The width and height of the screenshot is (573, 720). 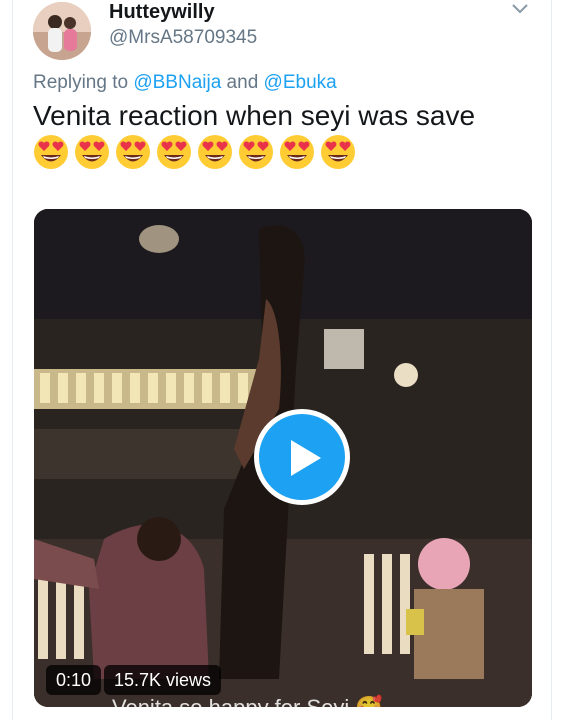 What do you see at coordinates (83, 82) in the screenshot?
I see `reply-prefix: Replying to` at bounding box center [83, 82].